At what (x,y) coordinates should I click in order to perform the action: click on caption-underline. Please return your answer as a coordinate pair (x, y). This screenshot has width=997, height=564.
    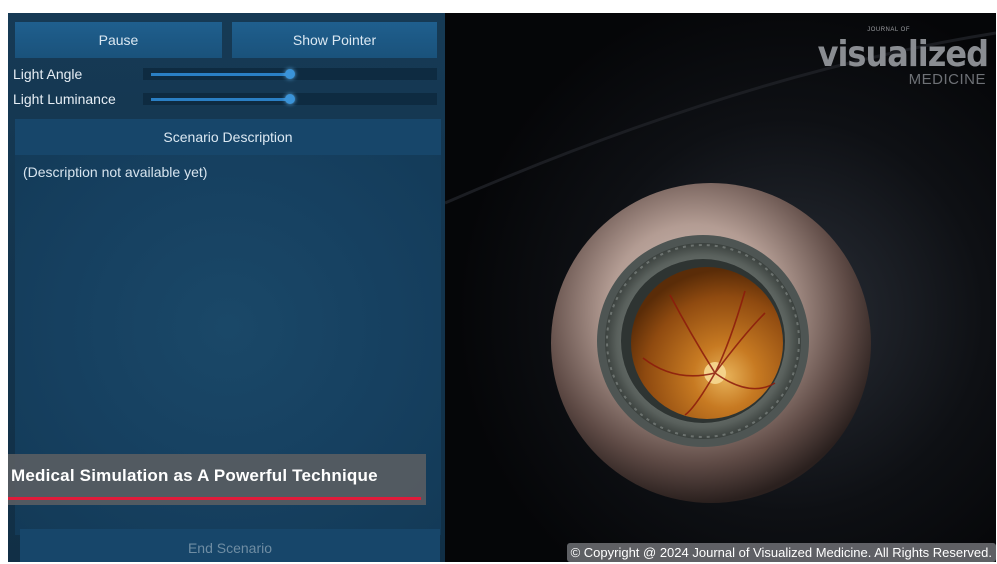
    Looking at the image, I should click on (214, 498).